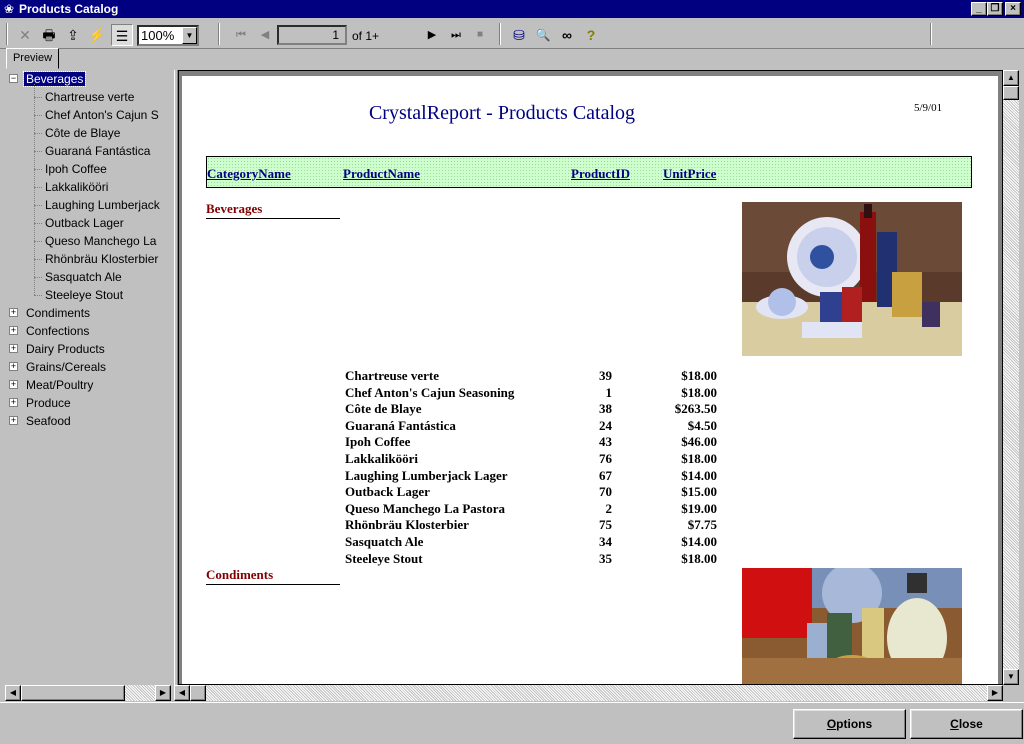 This screenshot has width=1024, height=744. What do you see at coordinates (83, 277) in the screenshot?
I see `tree-item-product: Sasquatch Ale` at bounding box center [83, 277].